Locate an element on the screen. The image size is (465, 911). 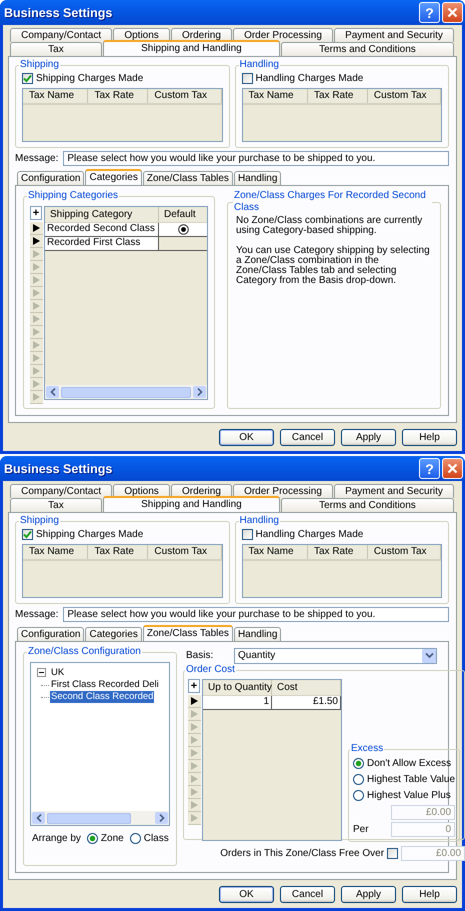
column-header: Custom Tax is located at coordinates (185, 552).